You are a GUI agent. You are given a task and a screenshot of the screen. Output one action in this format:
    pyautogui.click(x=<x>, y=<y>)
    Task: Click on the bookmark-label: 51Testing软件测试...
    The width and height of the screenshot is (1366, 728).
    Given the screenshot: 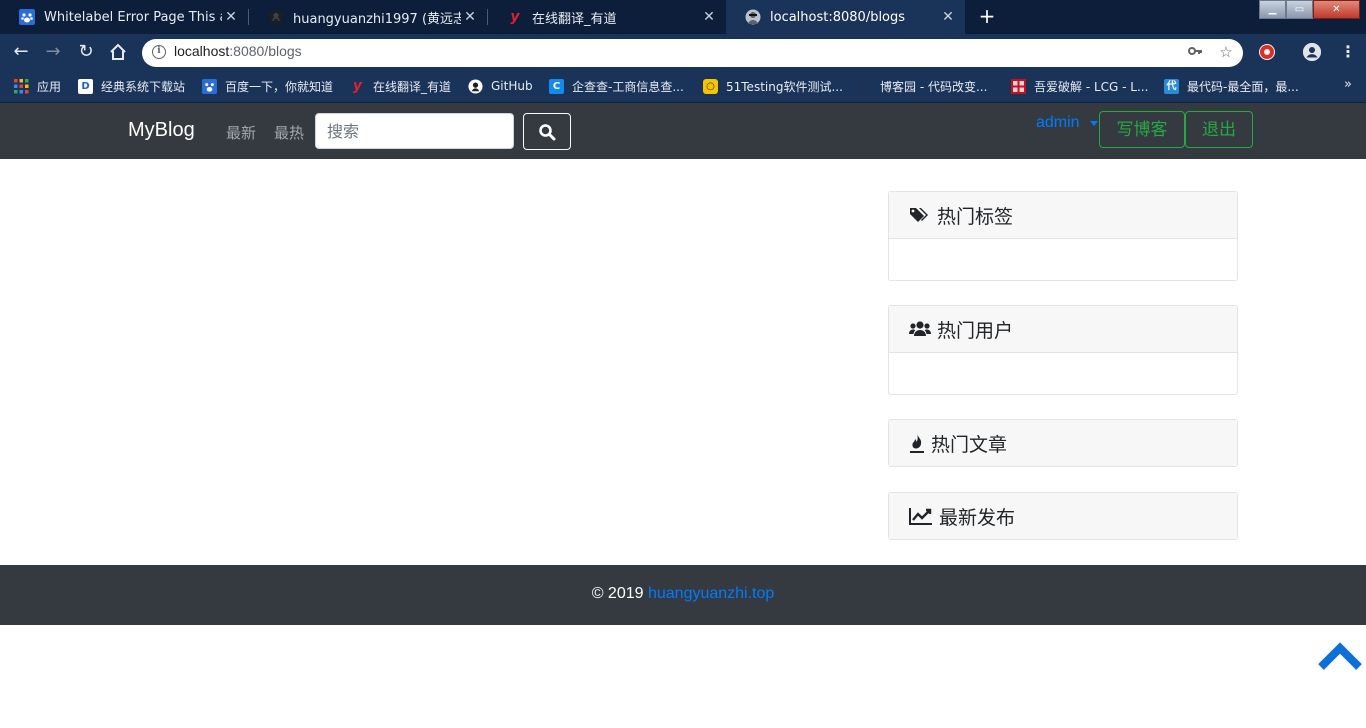 What is the action you would take?
    pyautogui.click(x=784, y=86)
    